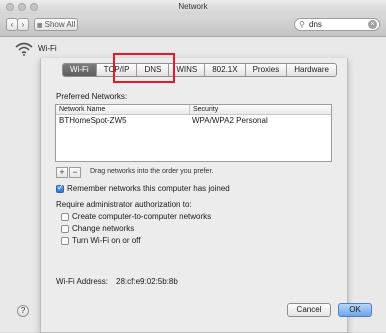  I want to click on wifi-icon, so click(24, 49).